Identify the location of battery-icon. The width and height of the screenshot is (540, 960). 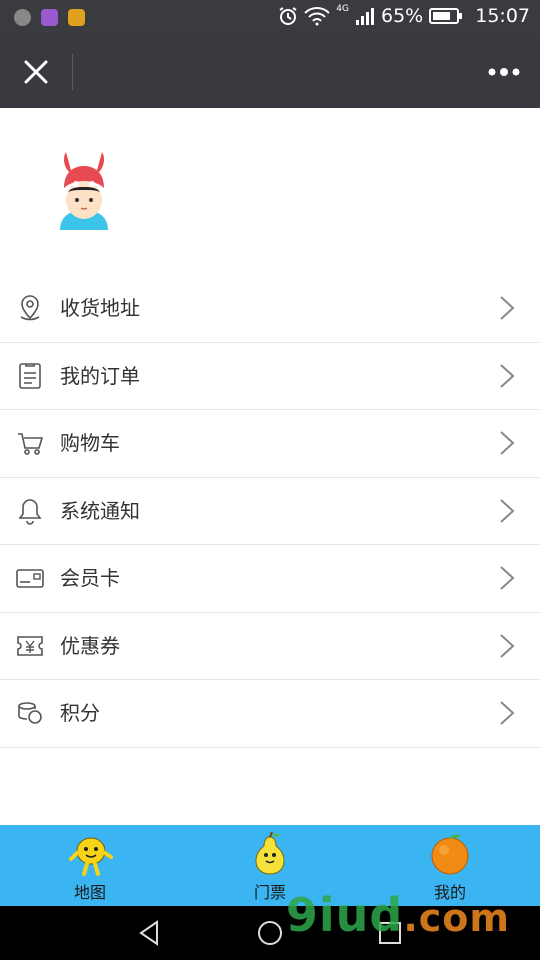
(446, 16).